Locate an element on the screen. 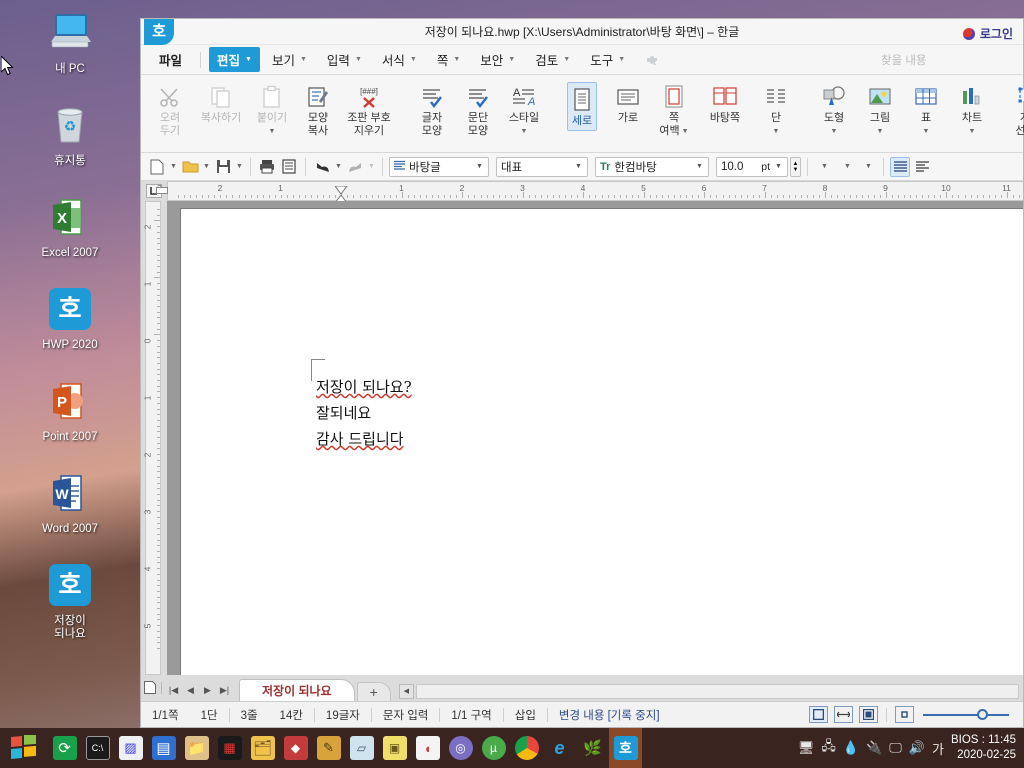  taskbar-app-bittorrent: ◎ is located at coordinates (460, 748).